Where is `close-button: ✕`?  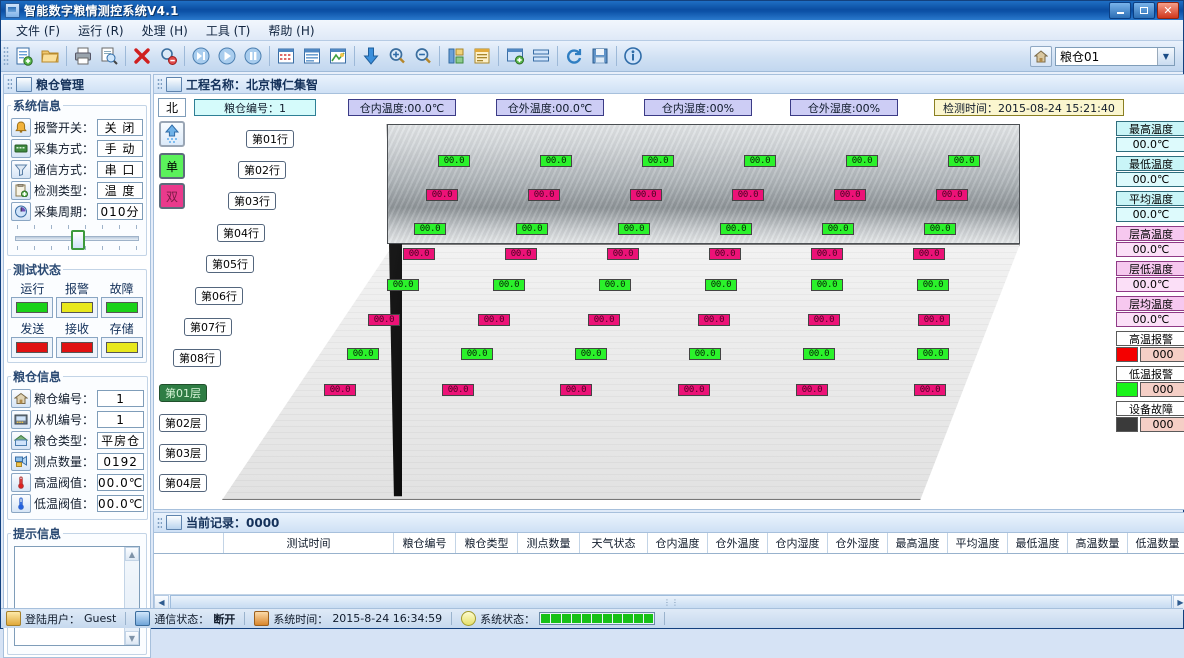
close-button: ✕ is located at coordinates (1168, 10).